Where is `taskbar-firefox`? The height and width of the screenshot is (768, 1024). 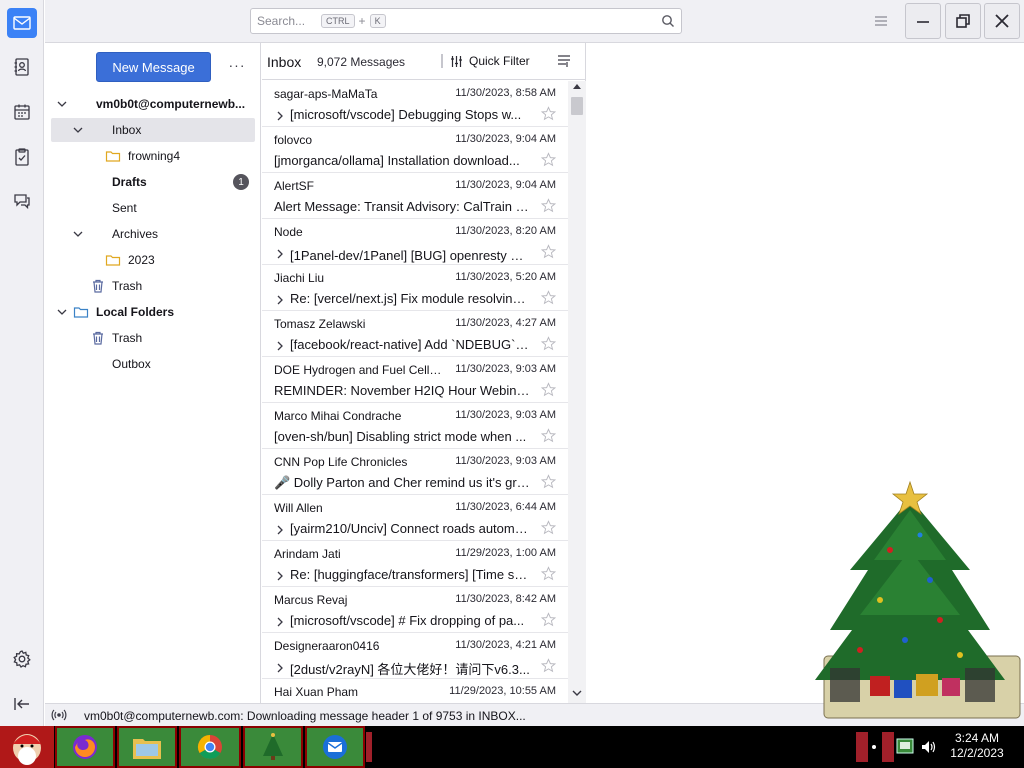 taskbar-firefox is located at coordinates (85, 747).